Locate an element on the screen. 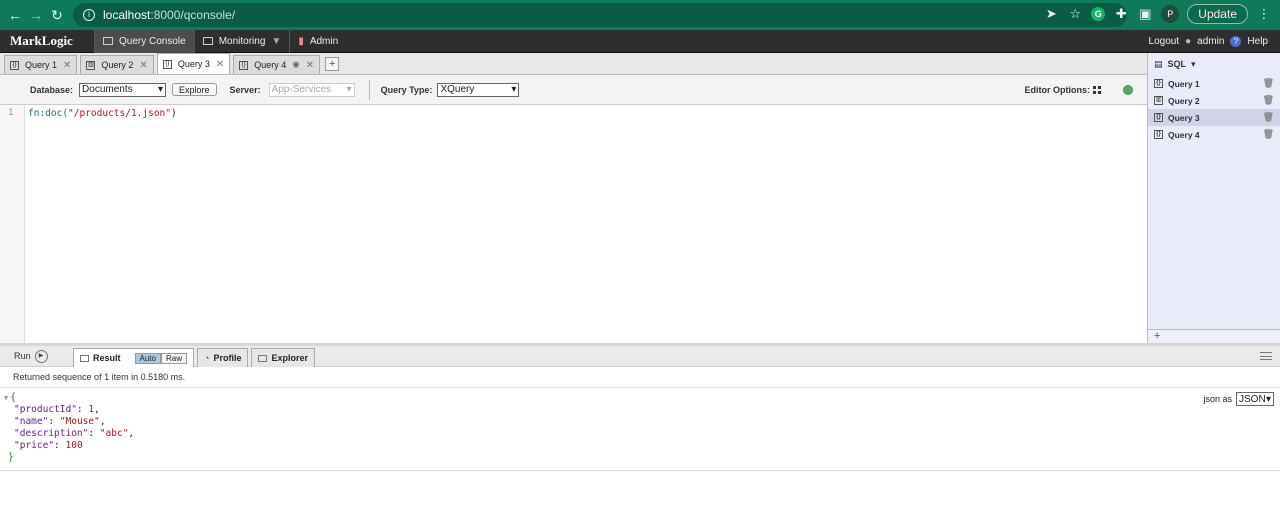  json-comma: , is located at coordinates (102, 421).